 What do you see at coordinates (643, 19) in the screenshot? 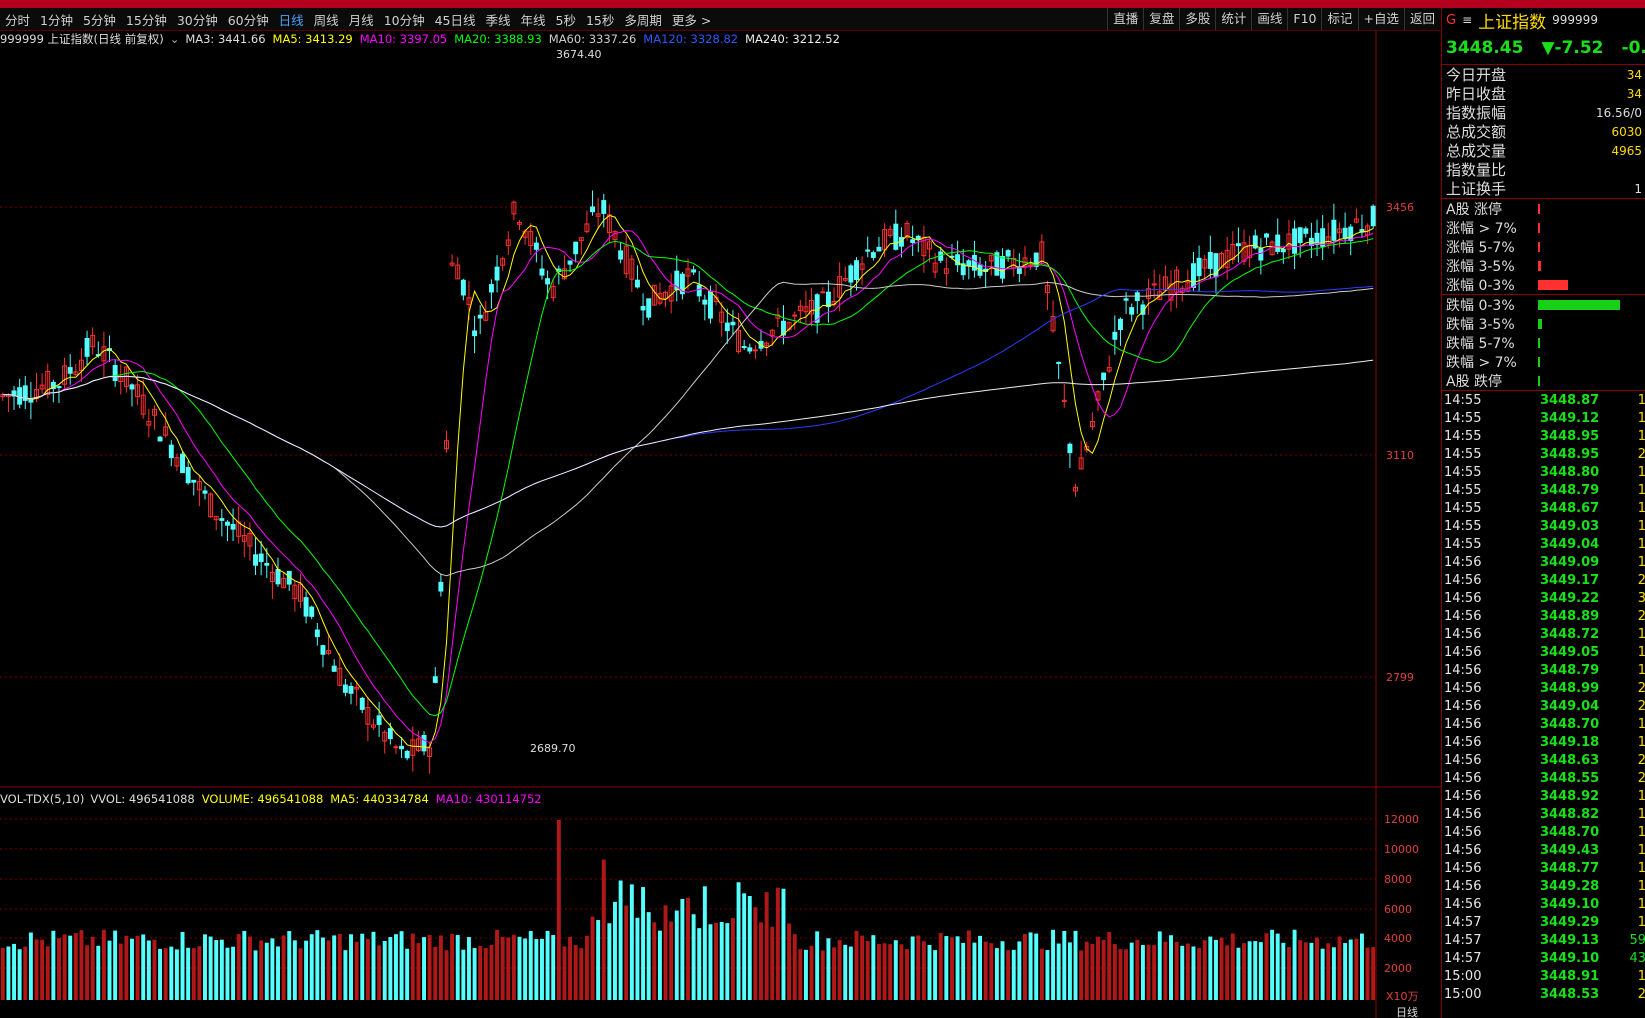
I see `tab-period: 多周期` at bounding box center [643, 19].